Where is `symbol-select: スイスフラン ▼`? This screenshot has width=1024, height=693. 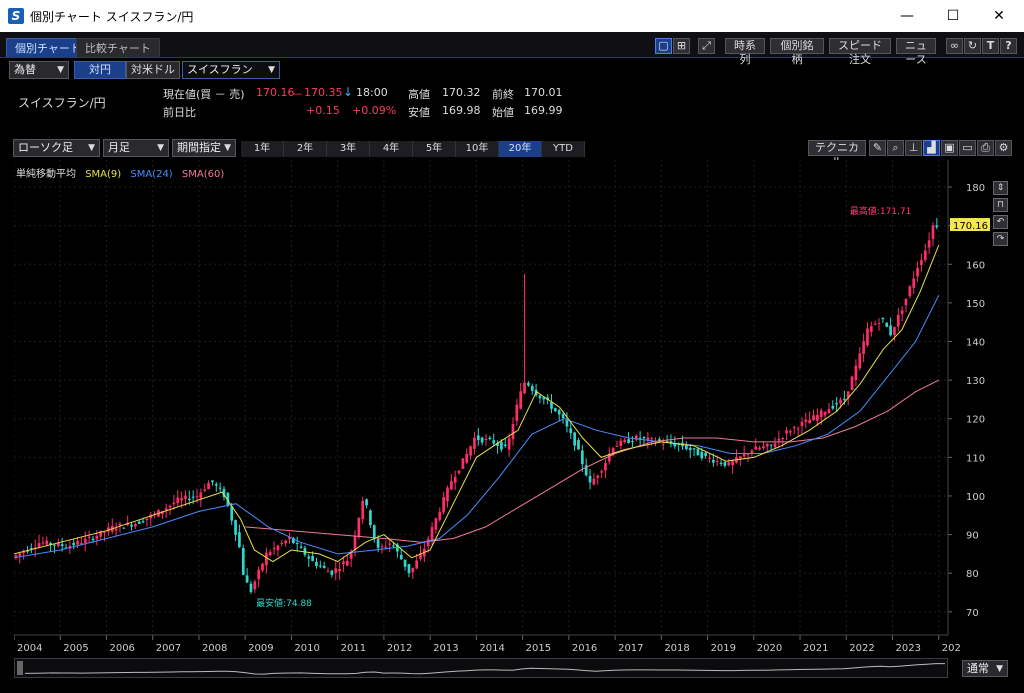
symbol-select: スイスフラン ▼ is located at coordinates (231, 70).